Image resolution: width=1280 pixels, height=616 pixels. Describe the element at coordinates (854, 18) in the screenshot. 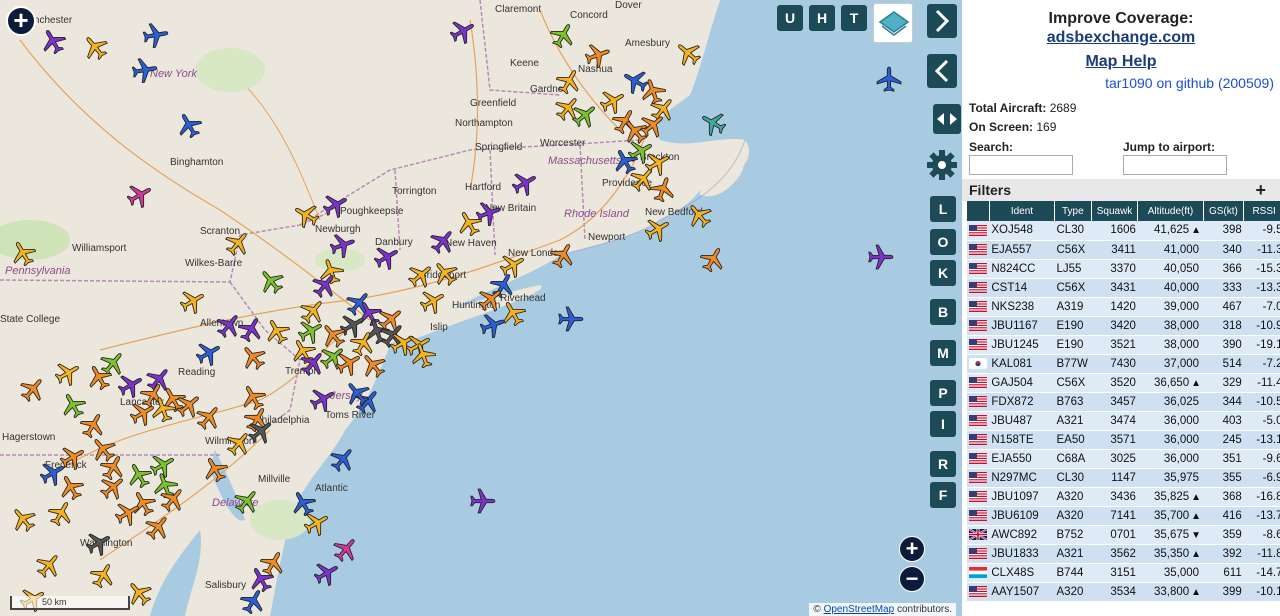

I see `toggle-t-button: T` at that location.